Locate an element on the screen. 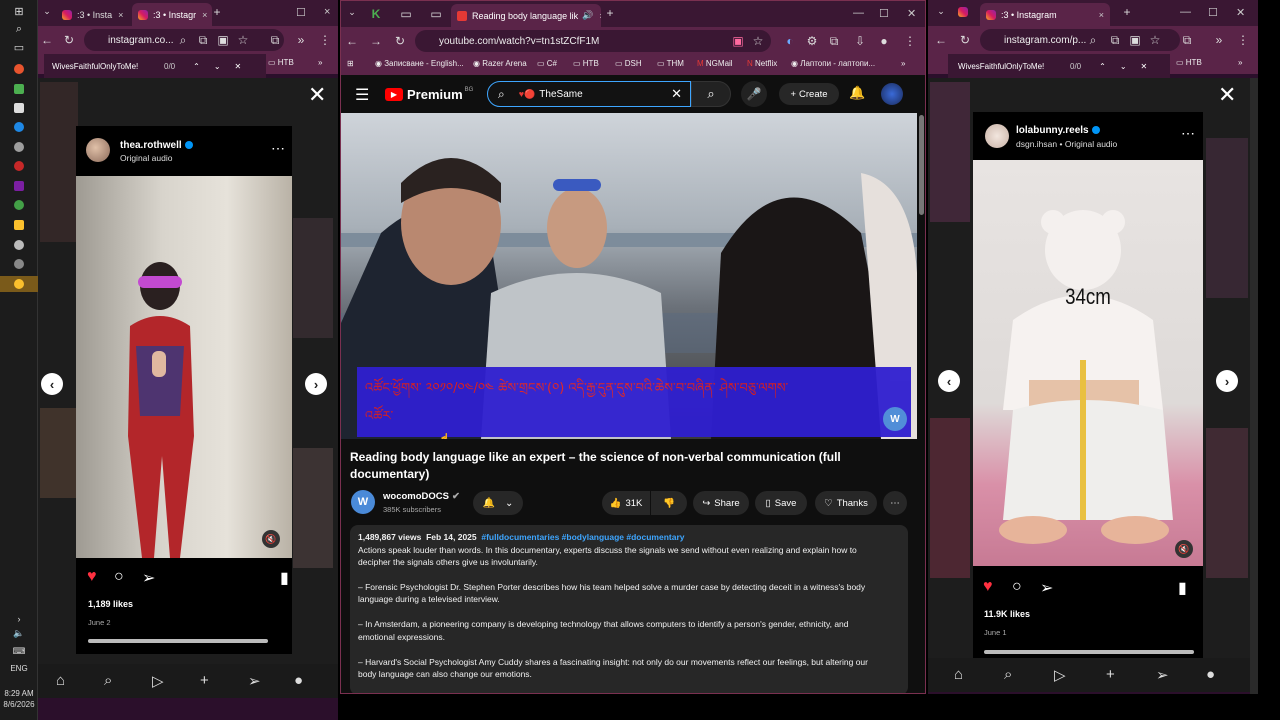  menu-hamburger-icon: ☰ is located at coordinates (362, 95).